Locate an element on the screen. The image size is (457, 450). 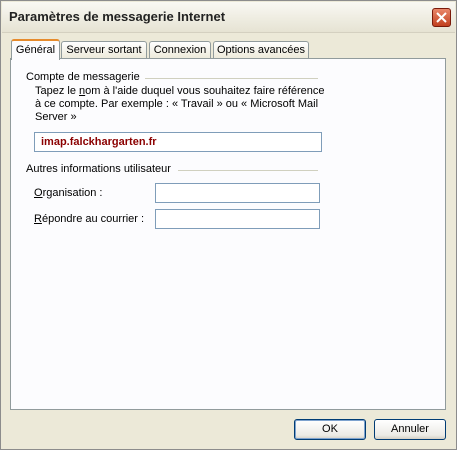
ok-button: OK is located at coordinates (330, 429).